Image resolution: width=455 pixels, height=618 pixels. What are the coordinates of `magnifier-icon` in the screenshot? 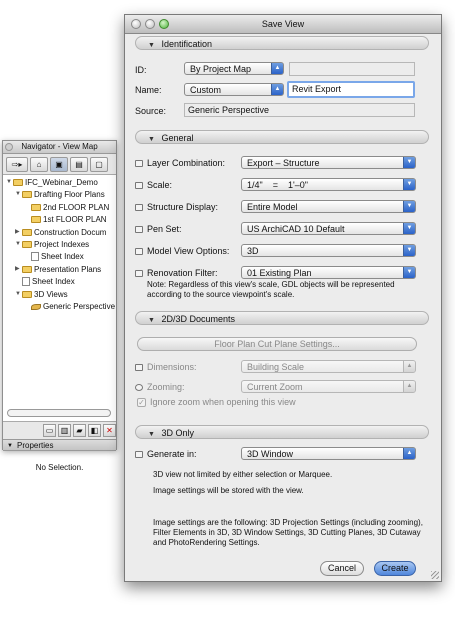 It's located at (139, 388).